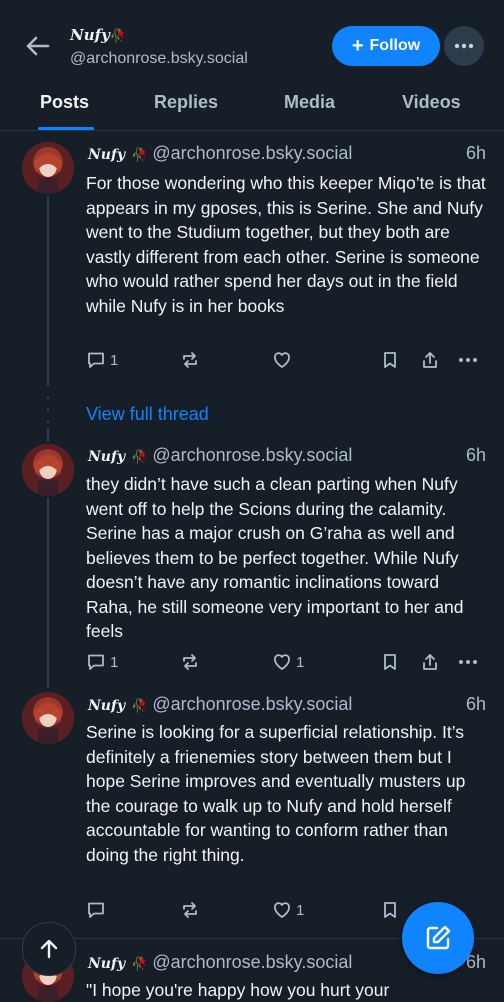  I want to click on profile-header: Nufy🥀 @archonrose.bsky.social + Follow, so click(252, 40).